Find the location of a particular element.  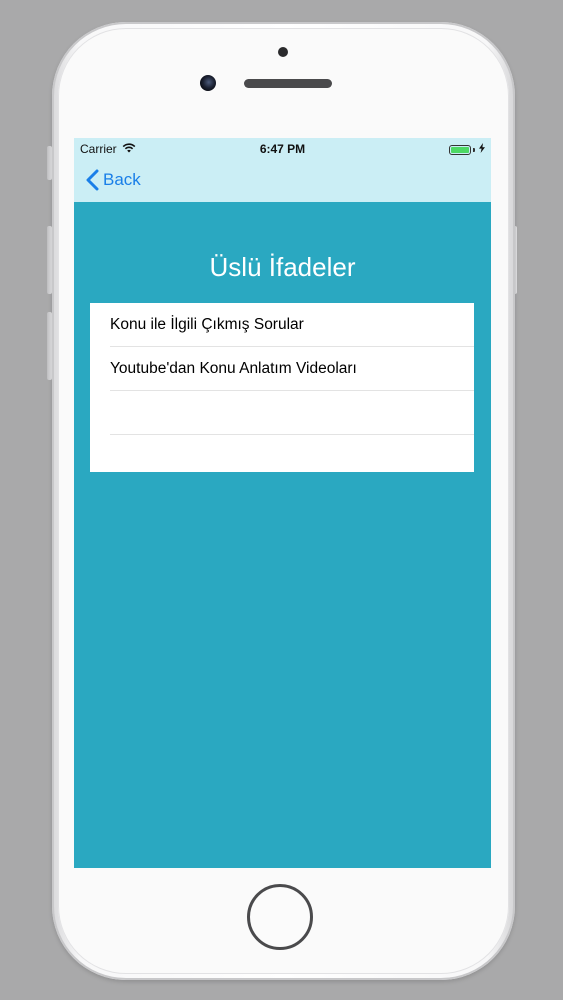

battery-indicator is located at coordinates (467, 149).